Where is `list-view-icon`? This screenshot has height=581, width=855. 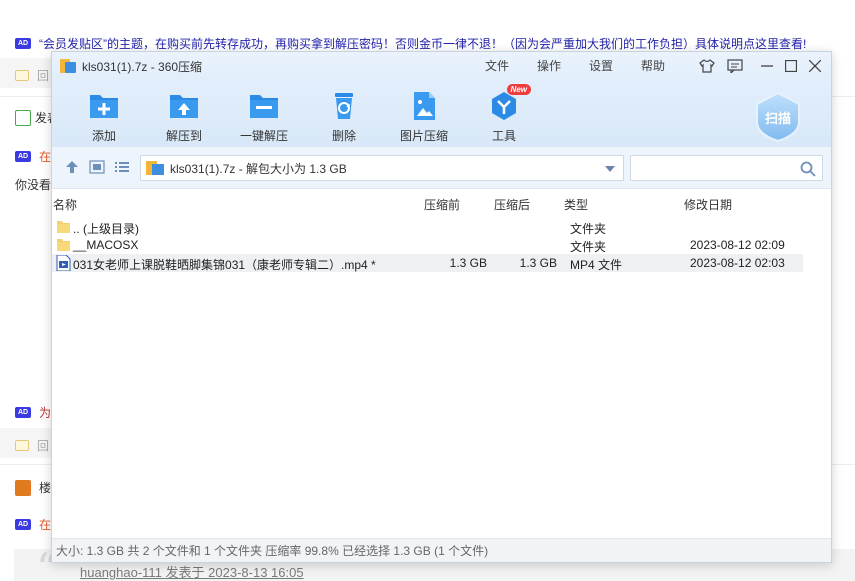 list-view-icon is located at coordinates (122, 167).